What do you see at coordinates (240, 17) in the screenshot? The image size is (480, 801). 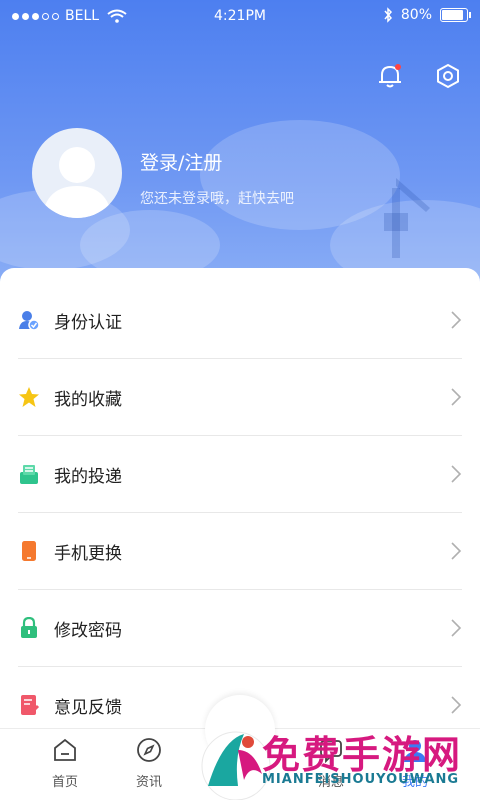 I see `status-bar: BELL 4:21PM 80%` at bounding box center [240, 17].